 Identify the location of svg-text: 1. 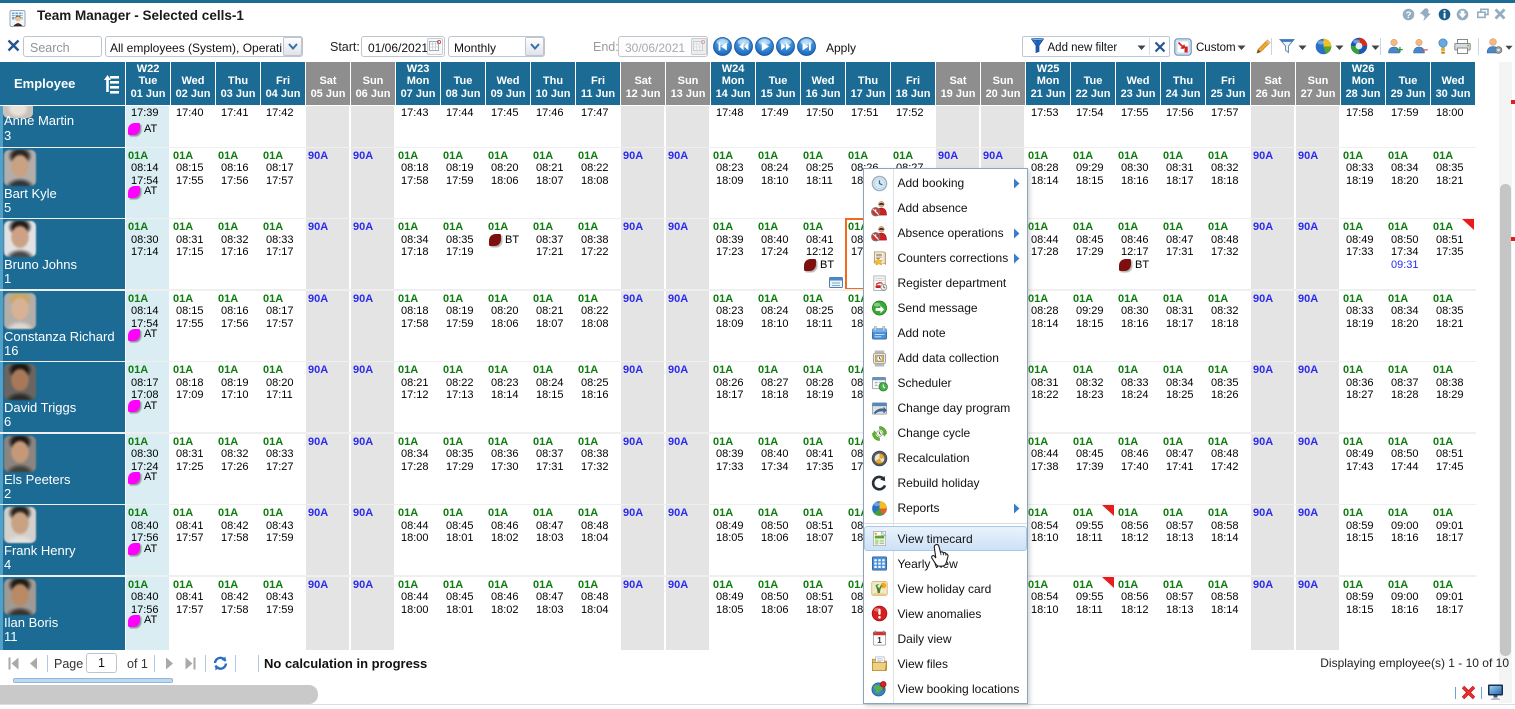
(879, 640).